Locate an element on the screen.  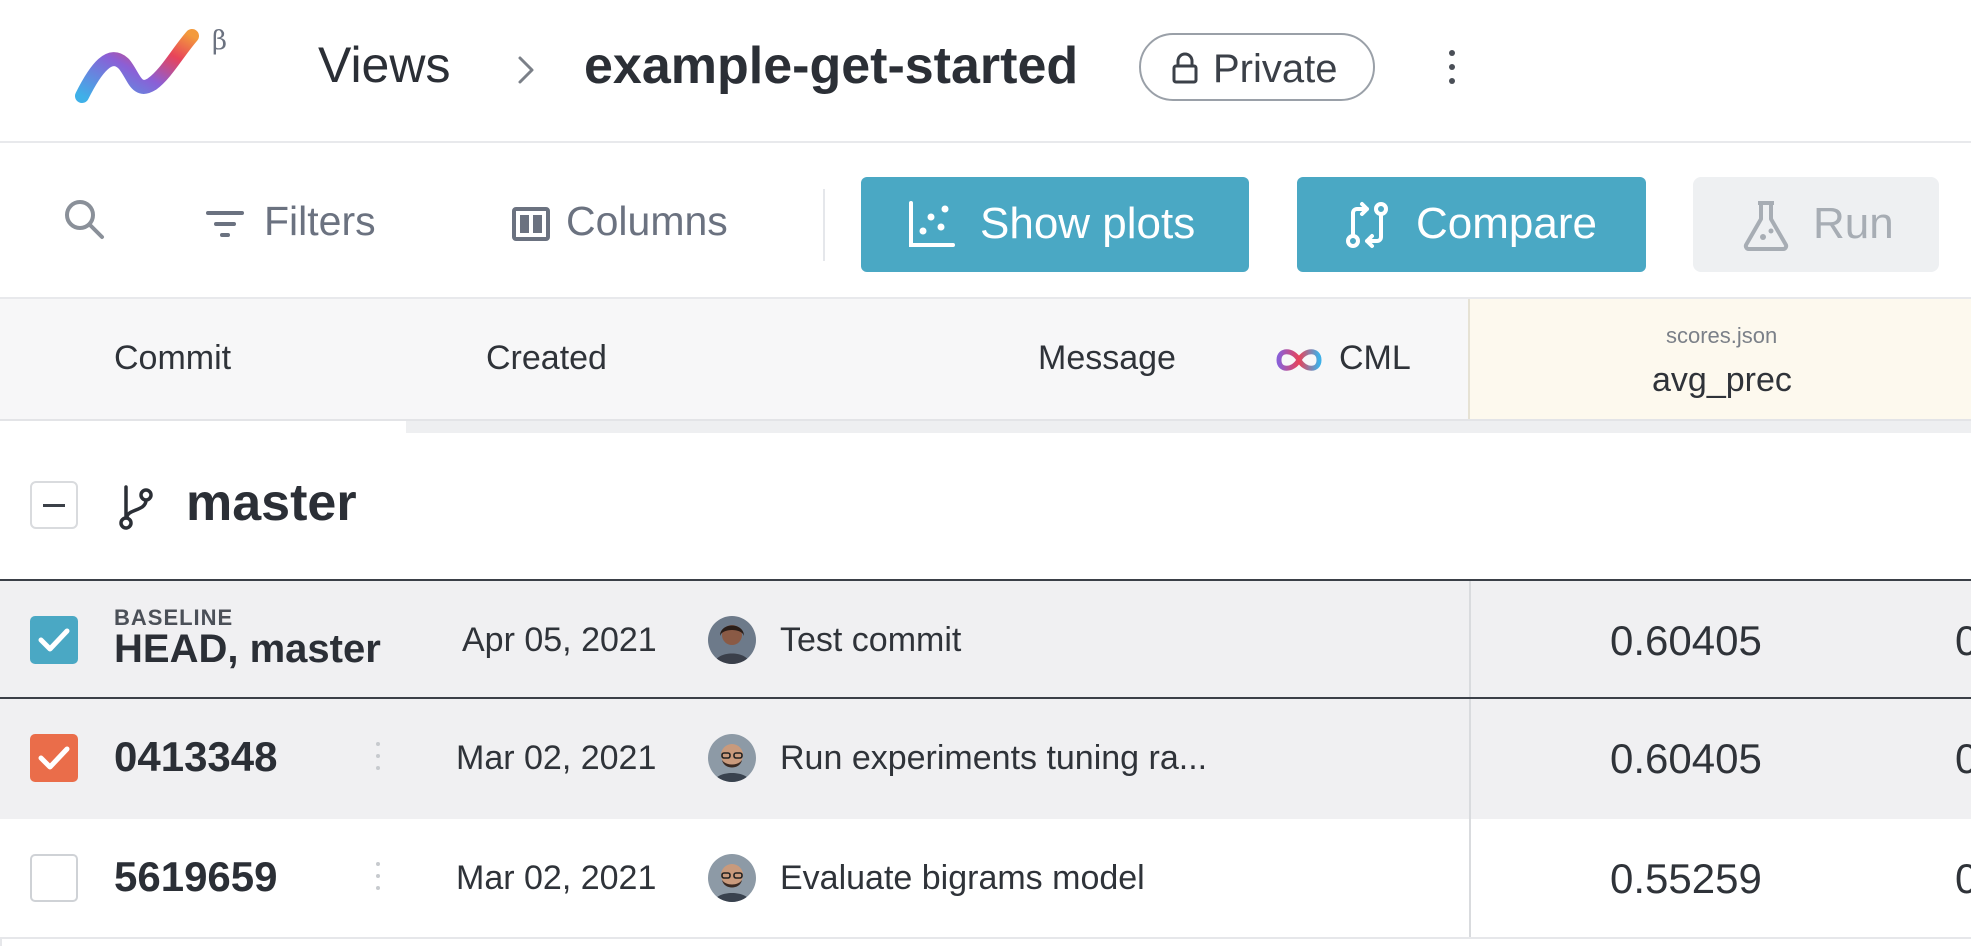
compare-button: Compare is located at coordinates (1471, 224).